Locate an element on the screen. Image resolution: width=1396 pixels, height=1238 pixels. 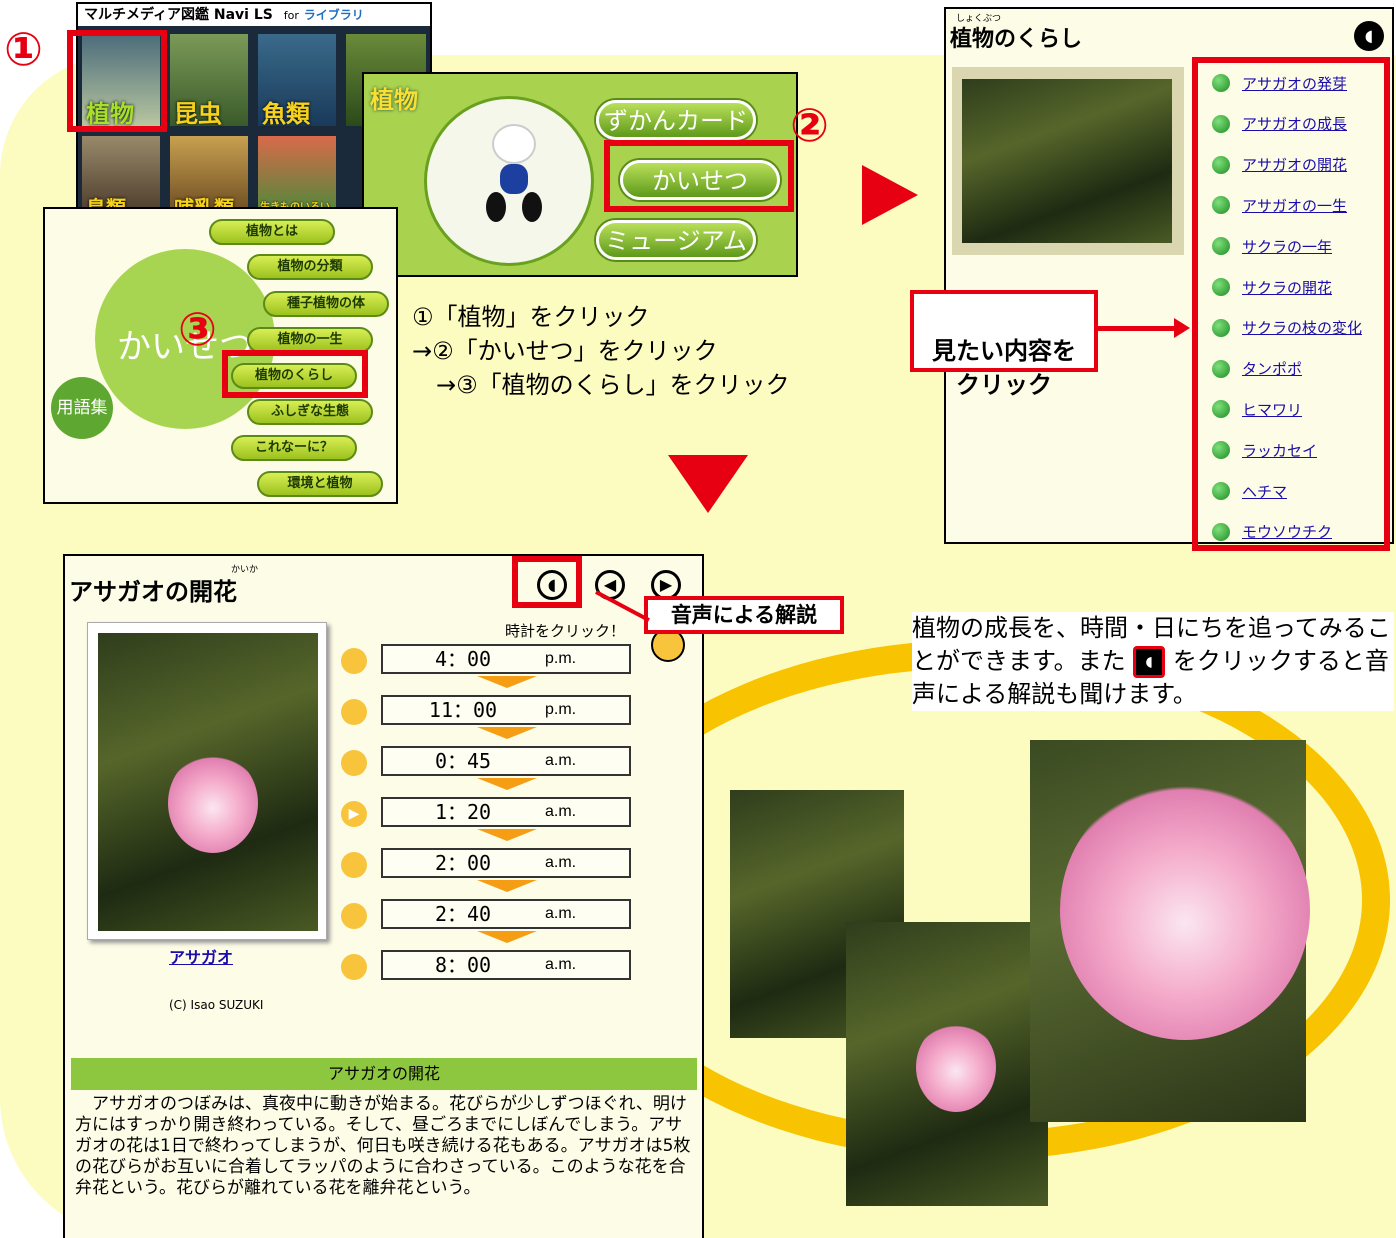
time-ampm: p.m. is located at coordinates (561, 658).